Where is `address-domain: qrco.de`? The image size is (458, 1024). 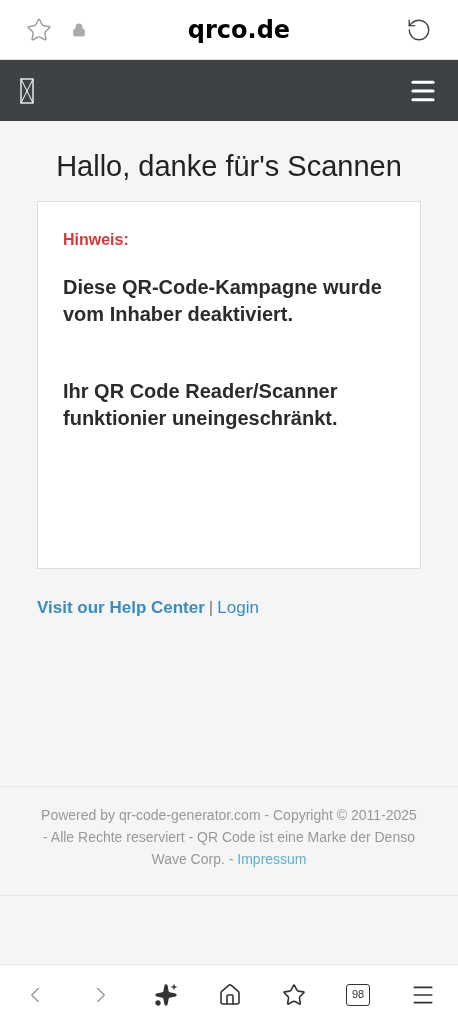
address-domain: qrco.de is located at coordinates (239, 29).